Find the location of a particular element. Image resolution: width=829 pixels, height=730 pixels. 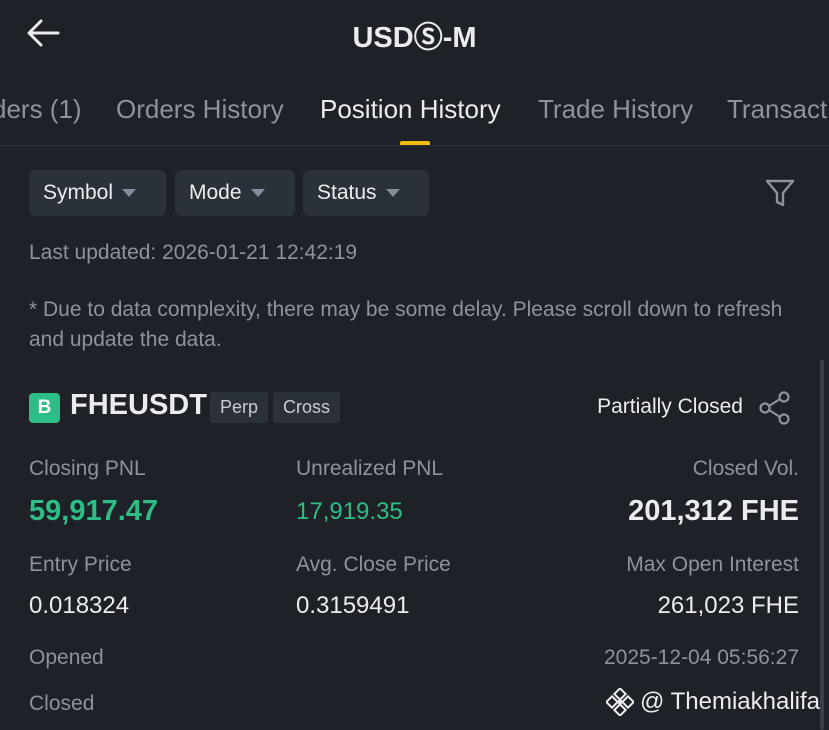

symbol-name: FHEUSDT is located at coordinates (138, 405).